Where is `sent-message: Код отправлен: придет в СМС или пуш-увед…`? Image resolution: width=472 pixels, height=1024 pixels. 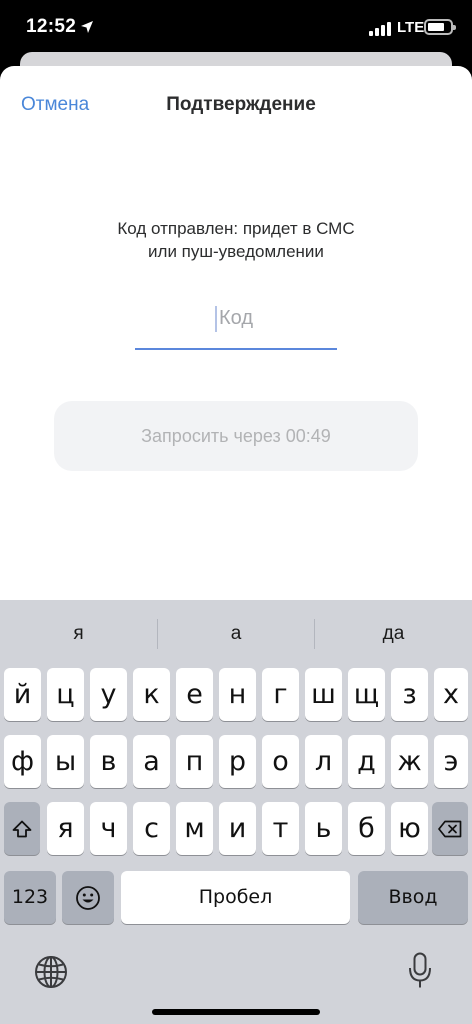 sent-message: Код отправлен: придет в СМС или пуш-увед… is located at coordinates (236, 240).